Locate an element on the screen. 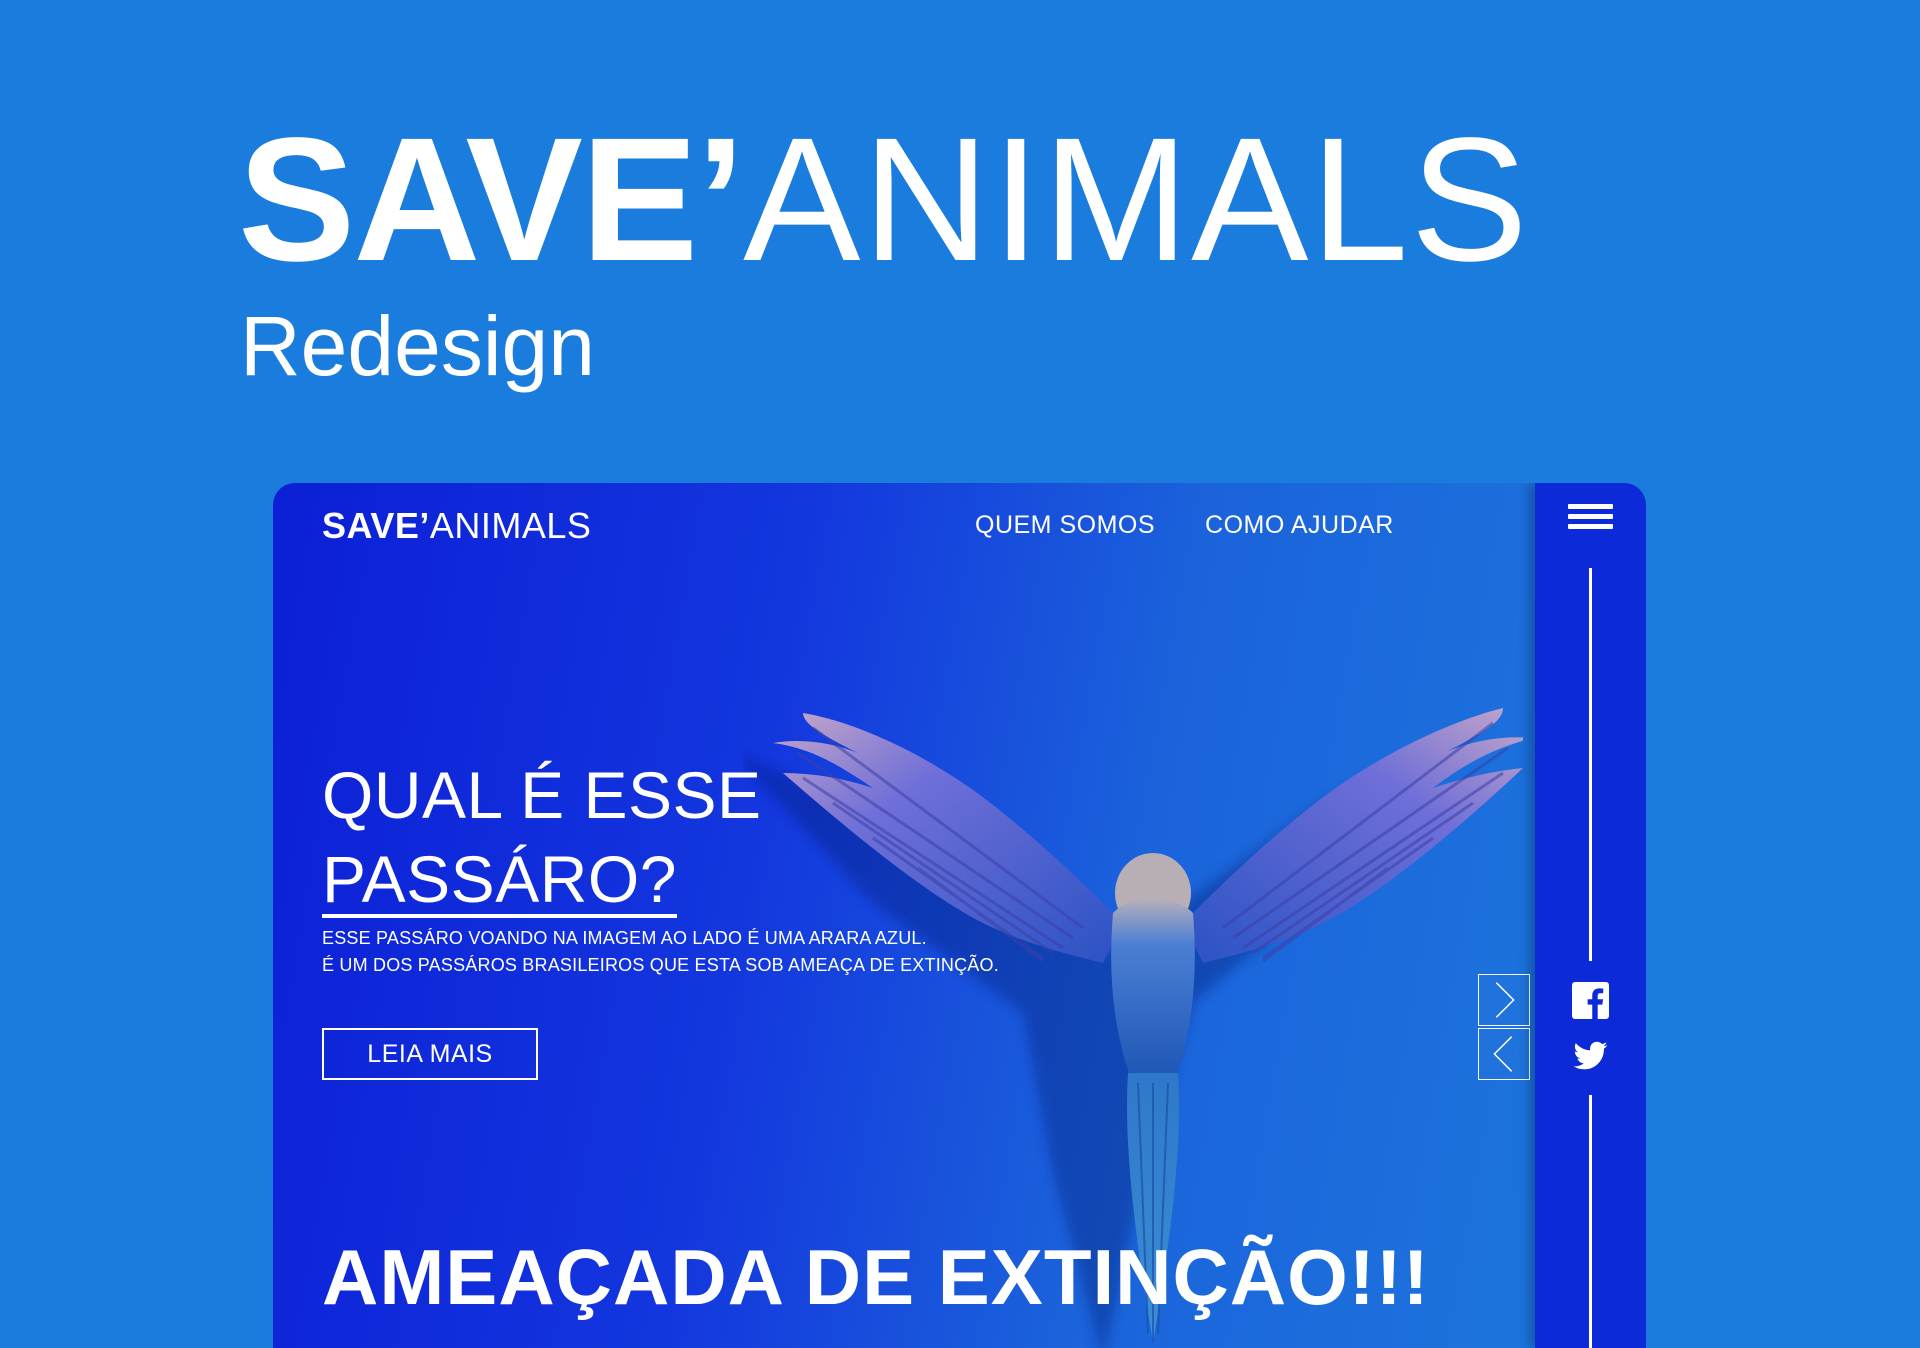  facebook-icon is located at coordinates (1590, 1000).